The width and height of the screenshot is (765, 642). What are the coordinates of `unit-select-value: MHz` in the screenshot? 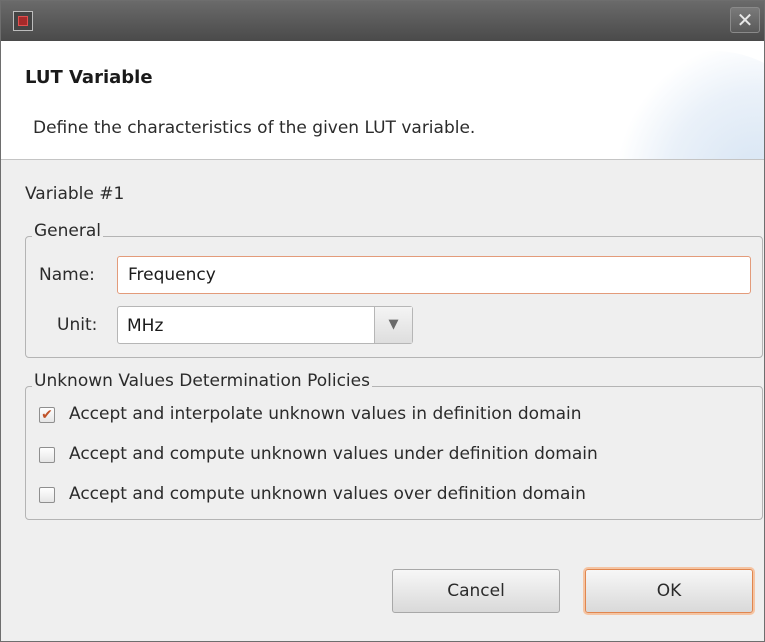 It's located at (145, 326).